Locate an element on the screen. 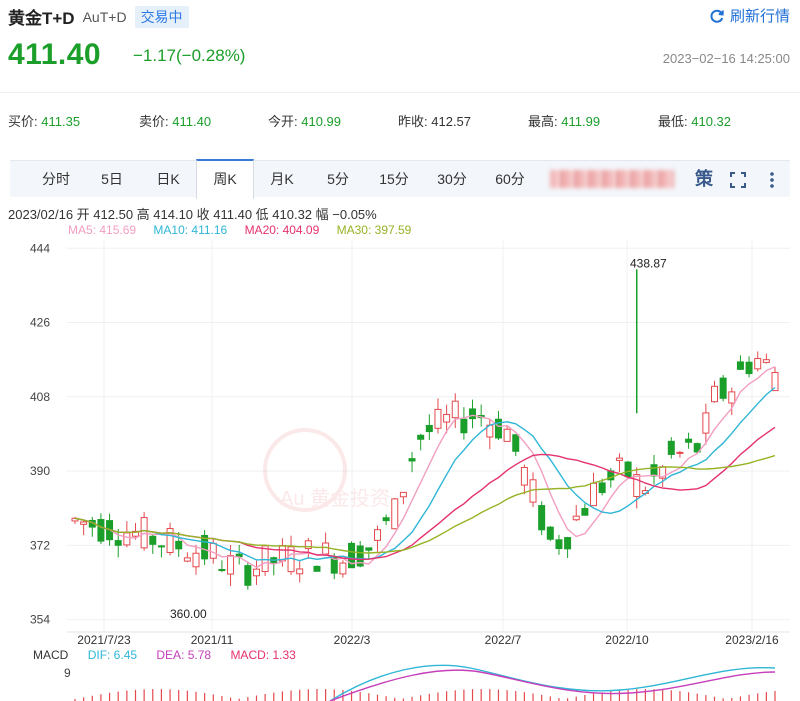  x-tick-label: 2021/11 is located at coordinates (212, 640).